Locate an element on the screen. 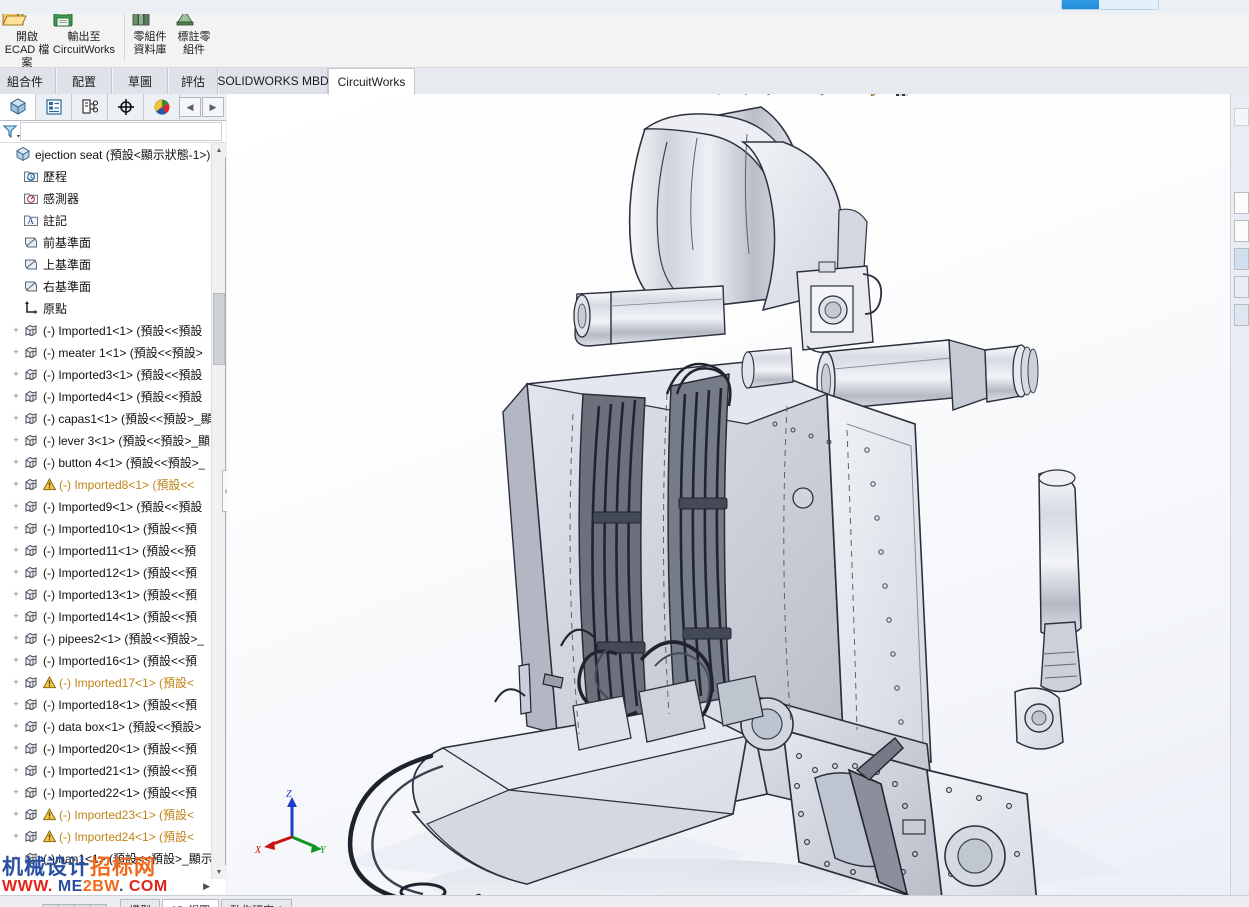 The height and width of the screenshot is (907, 1249). view-orientation-caret: ▾ is located at coordinates (689, 96).